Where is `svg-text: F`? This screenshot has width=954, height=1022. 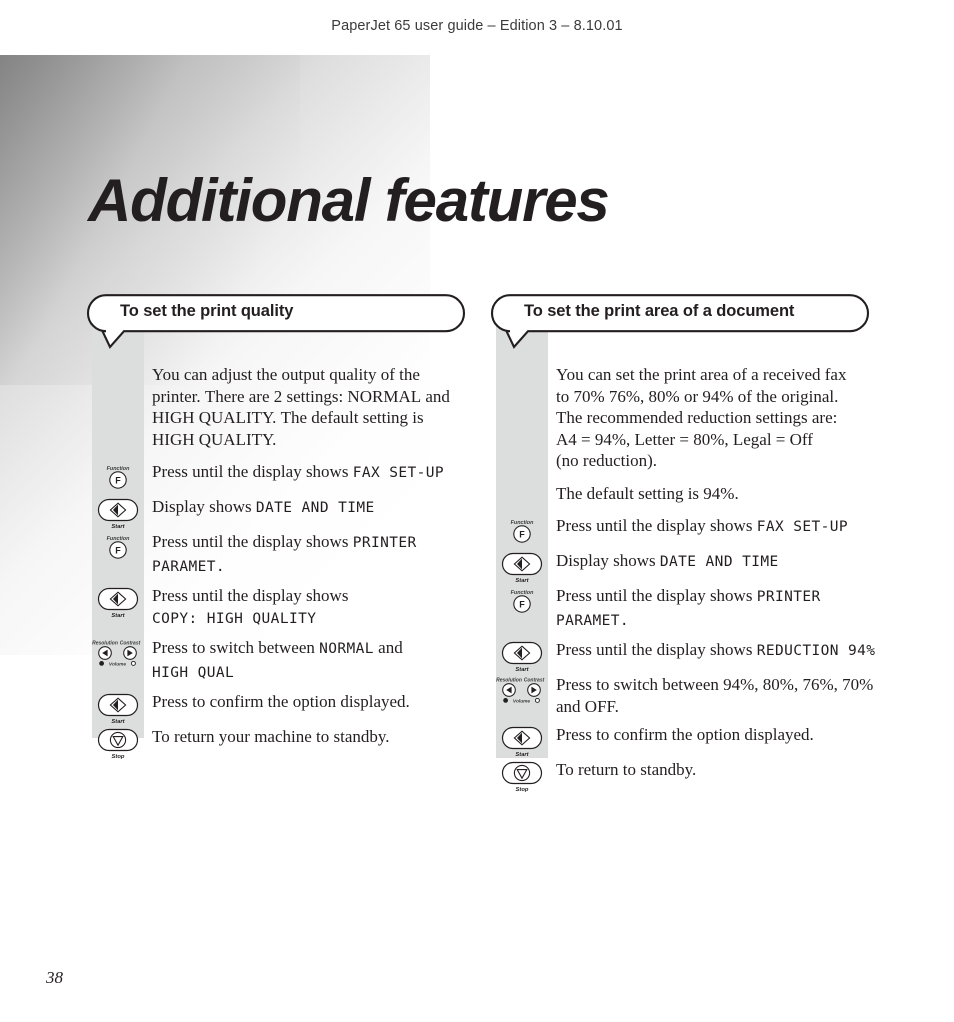 svg-text: F is located at coordinates (522, 604).